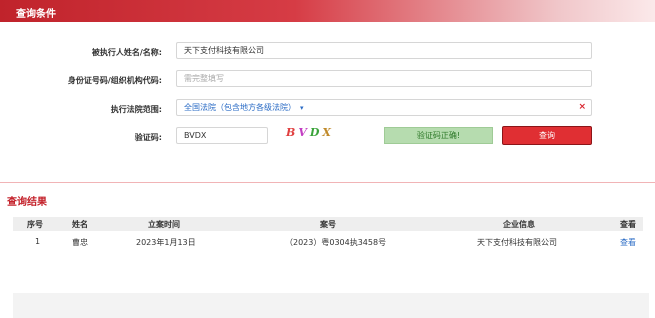 The image size is (655, 318). Describe the element at coordinates (35, 224) in the screenshot. I see `col-header-index: 序号` at that location.